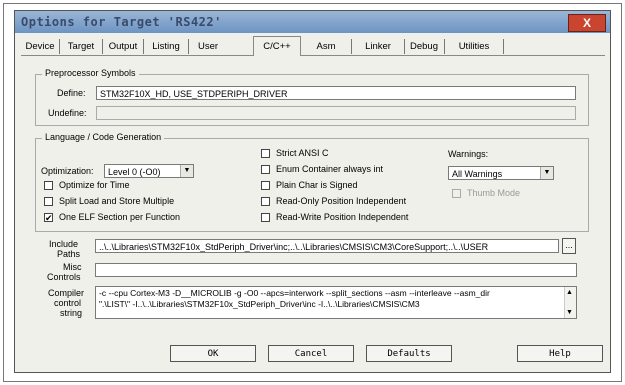 The width and height of the screenshot is (625, 385). I want to click on optimization-value: Level 0 (-O0), so click(134, 172).